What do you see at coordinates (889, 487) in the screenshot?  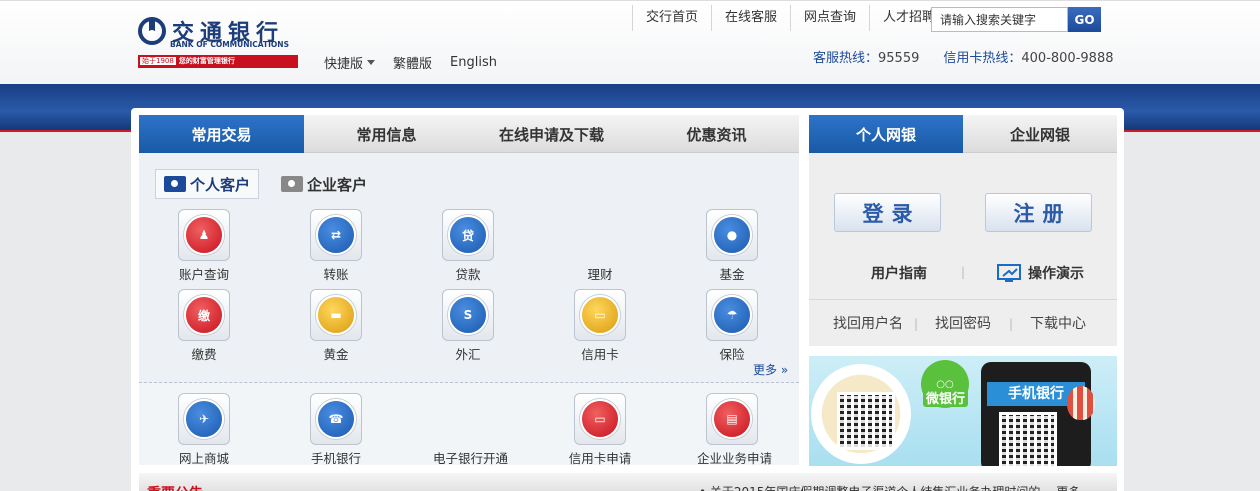 I see `notice-link: • 关于2015年国庆假期调整电子渠道个人结售汇业务办理时间的… 更多` at bounding box center [889, 487].